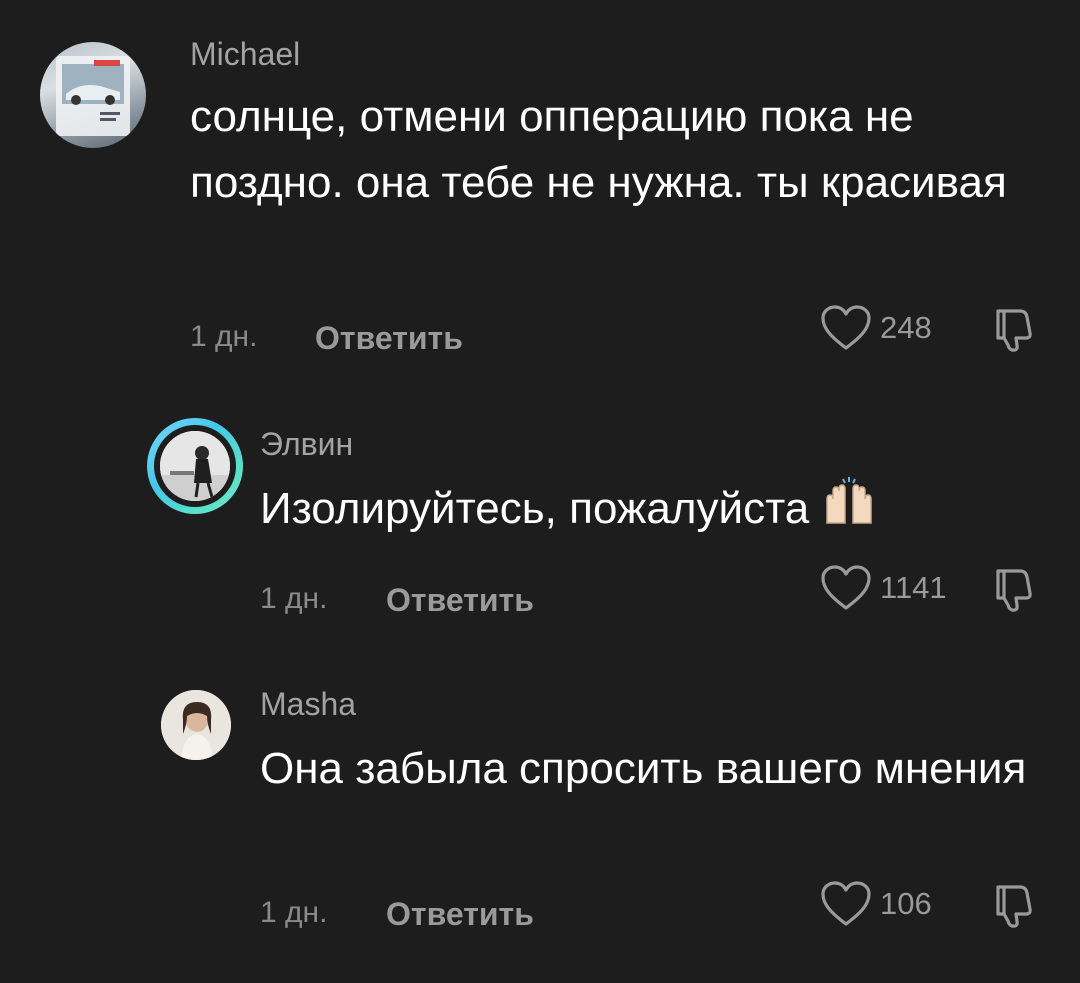 This screenshot has width=1080, height=983. I want to click on username: Michael, so click(245, 54).